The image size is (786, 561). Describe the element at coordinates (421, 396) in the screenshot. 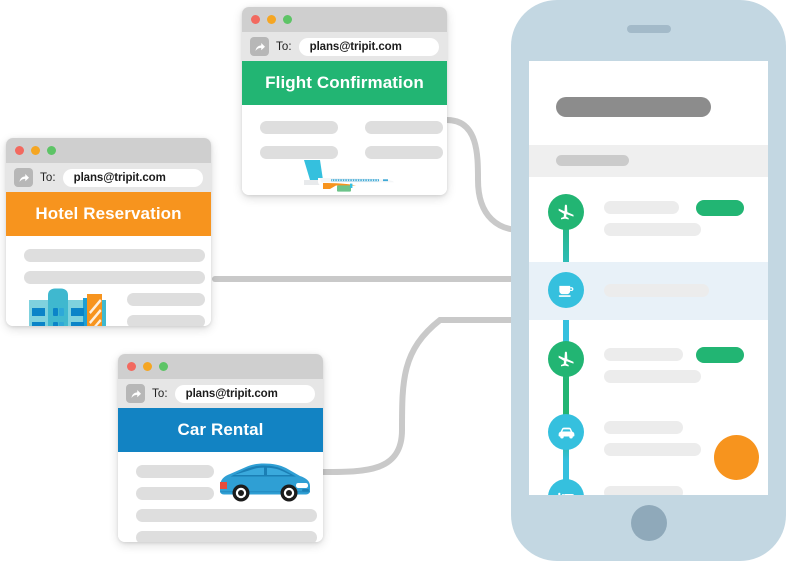

I see `car-to-phone-connector` at that location.